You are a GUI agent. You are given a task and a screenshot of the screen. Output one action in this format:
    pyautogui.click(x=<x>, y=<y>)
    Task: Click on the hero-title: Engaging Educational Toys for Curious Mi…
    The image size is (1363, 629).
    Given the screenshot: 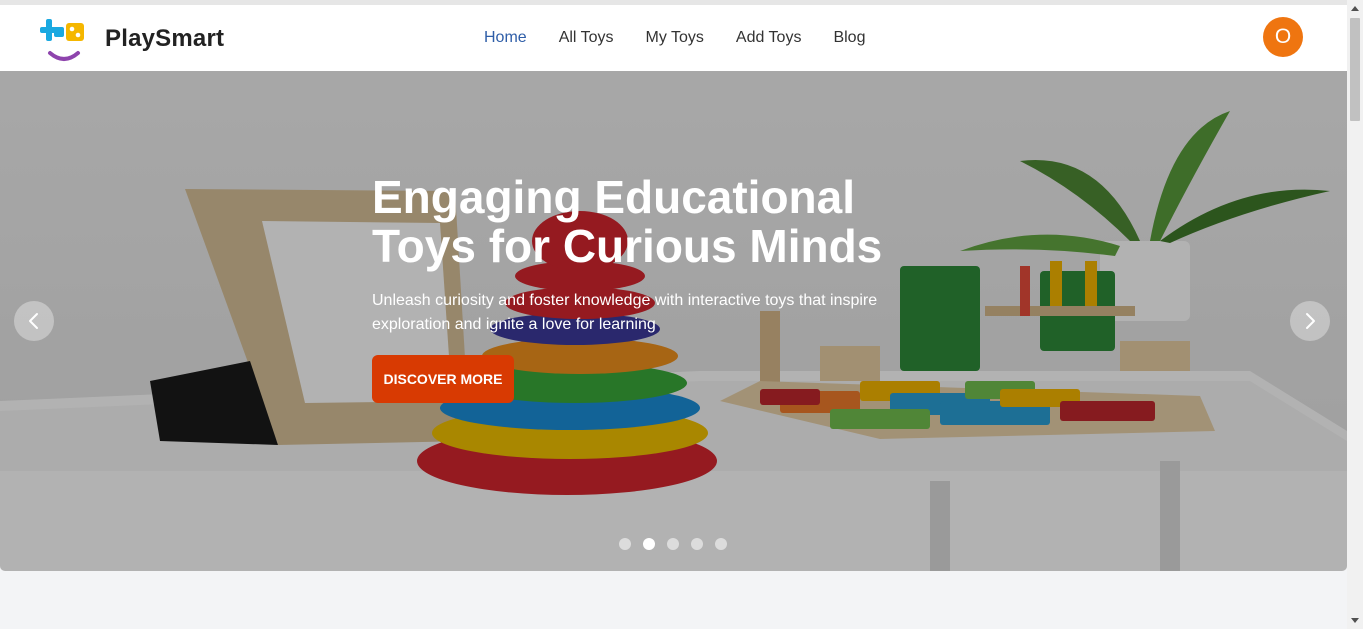 What is the action you would take?
    pyautogui.click(x=652, y=222)
    